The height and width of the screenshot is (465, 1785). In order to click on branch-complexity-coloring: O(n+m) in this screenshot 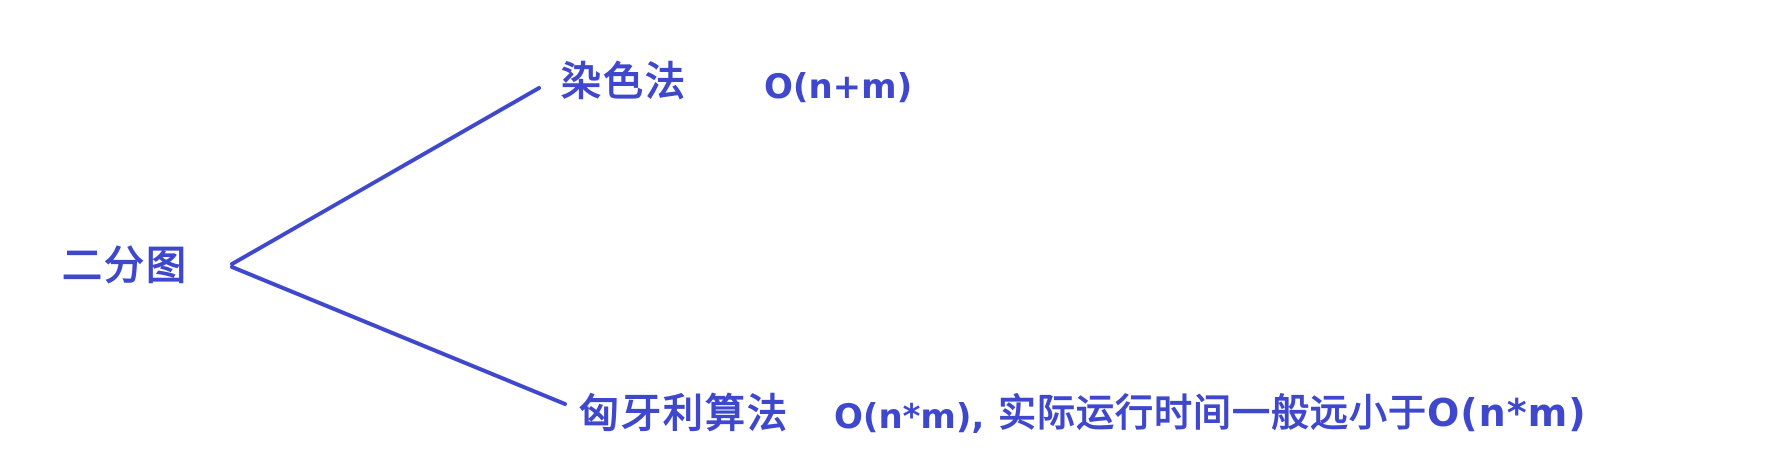, I will do `click(838, 87)`.